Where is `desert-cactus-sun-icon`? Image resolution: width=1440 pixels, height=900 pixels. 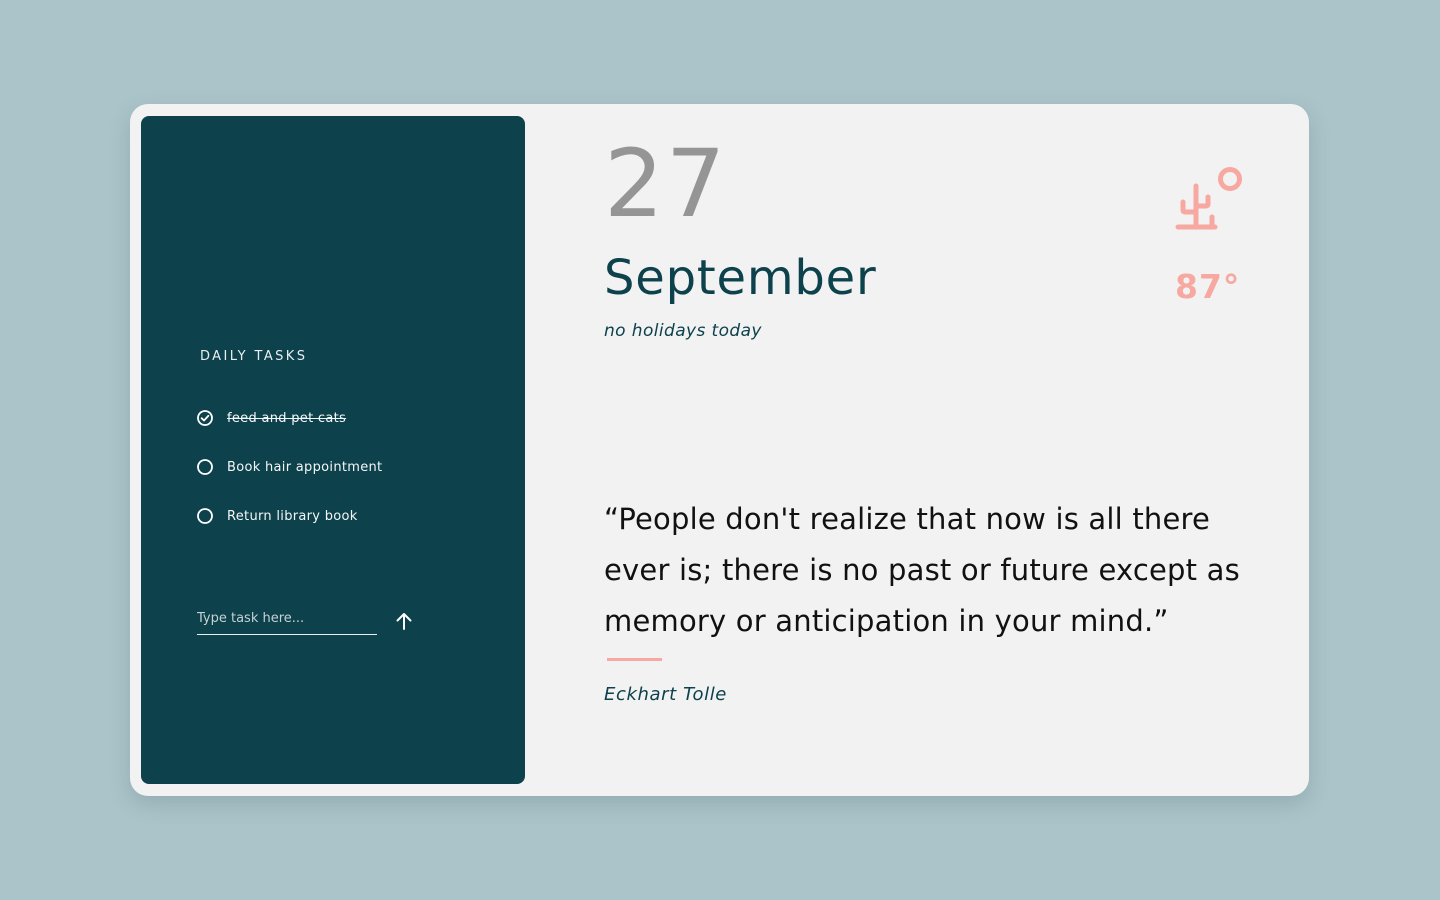 desert-cactus-sun-icon is located at coordinates (1209, 198).